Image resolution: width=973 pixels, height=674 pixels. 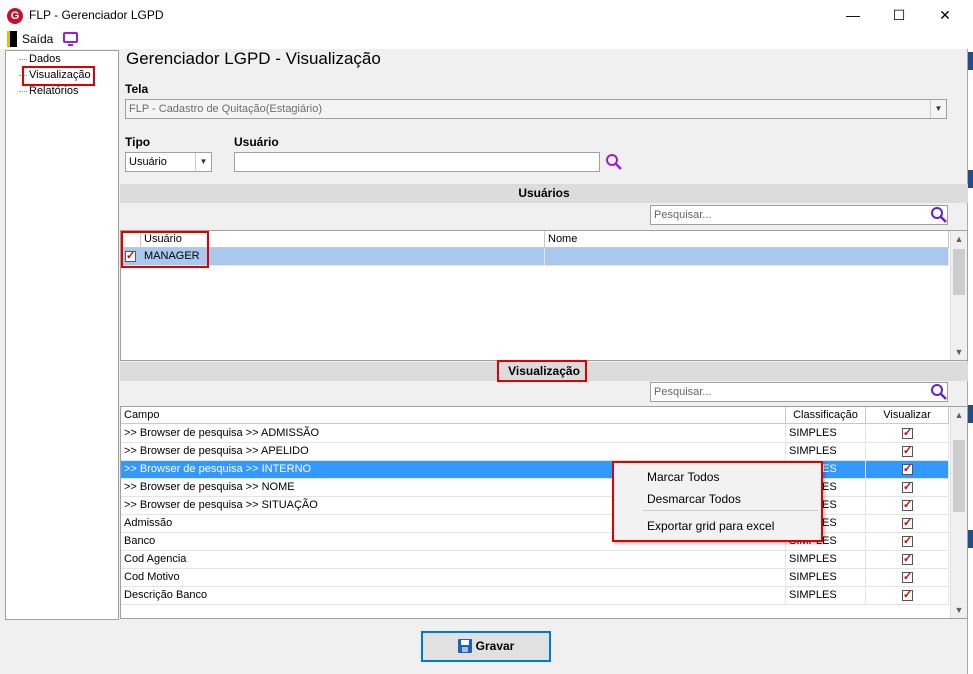 What do you see at coordinates (70, 39) in the screenshot?
I see `monitor-icon` at bounding box center [70, 39].